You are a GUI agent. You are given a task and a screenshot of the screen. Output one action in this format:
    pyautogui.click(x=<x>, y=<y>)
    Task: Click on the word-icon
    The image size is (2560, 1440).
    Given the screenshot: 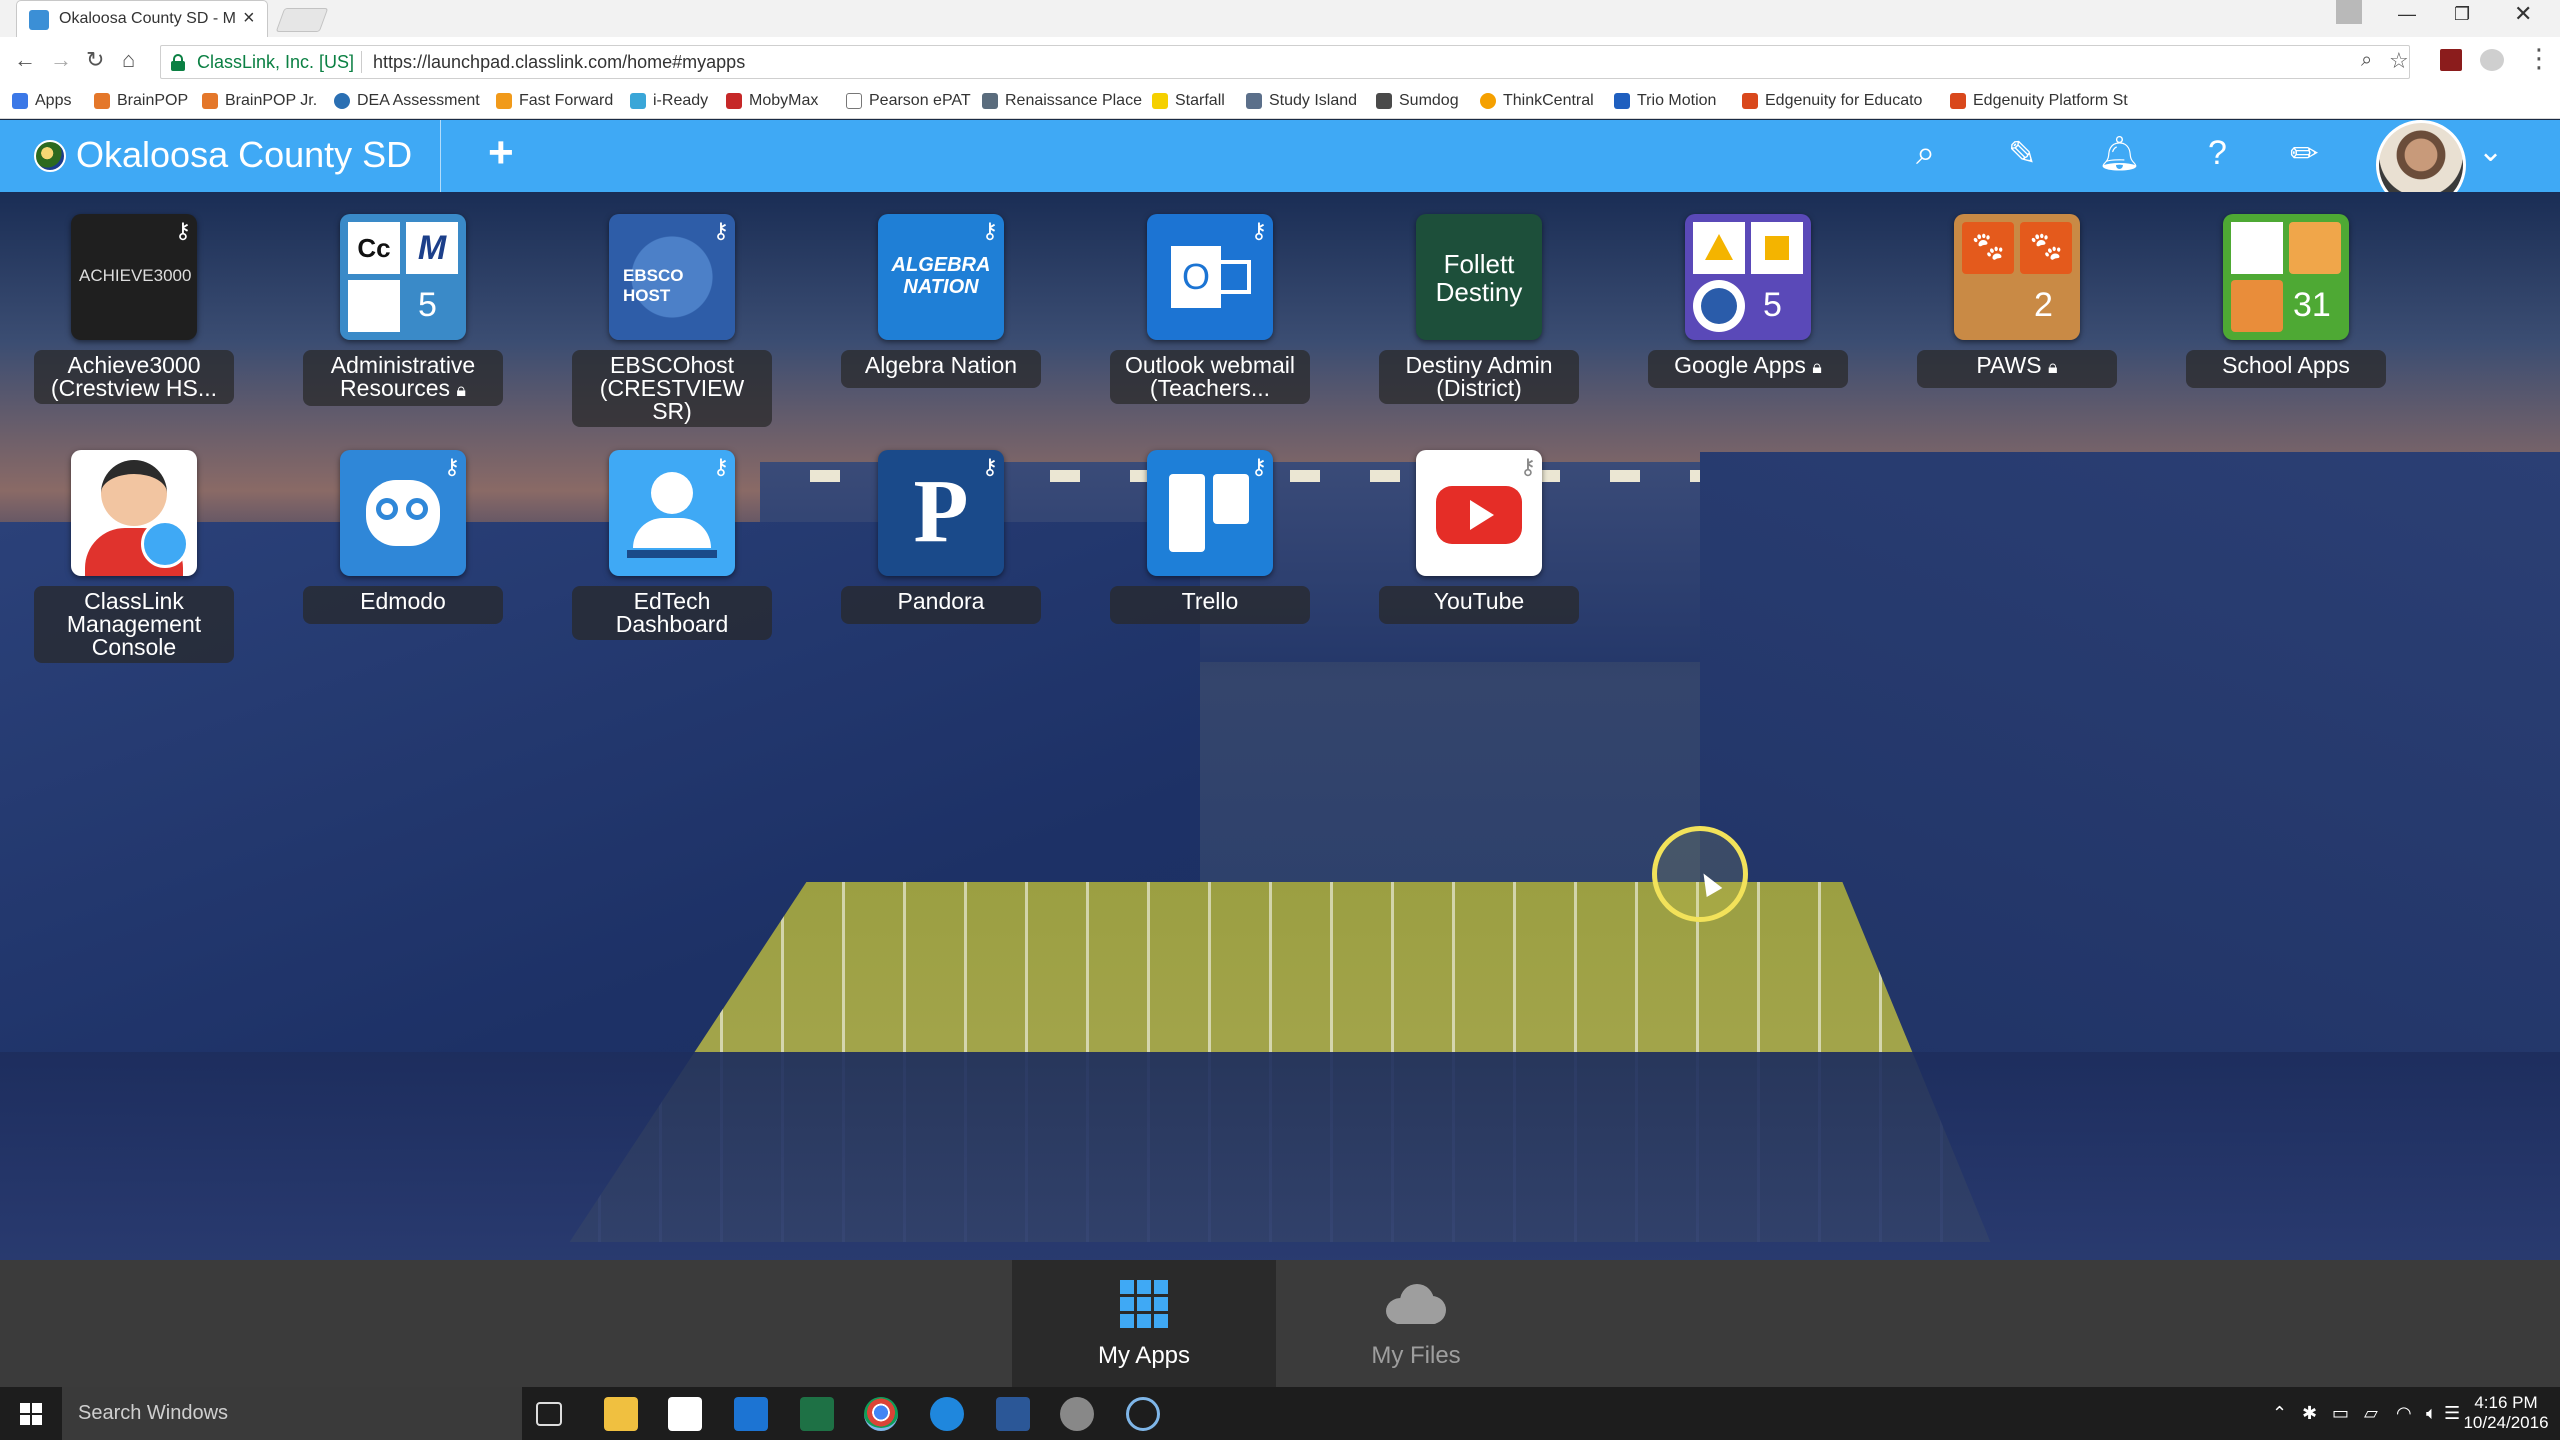 What is the action you would take?
    pyautogui.click(x=1013, y=1414)
    